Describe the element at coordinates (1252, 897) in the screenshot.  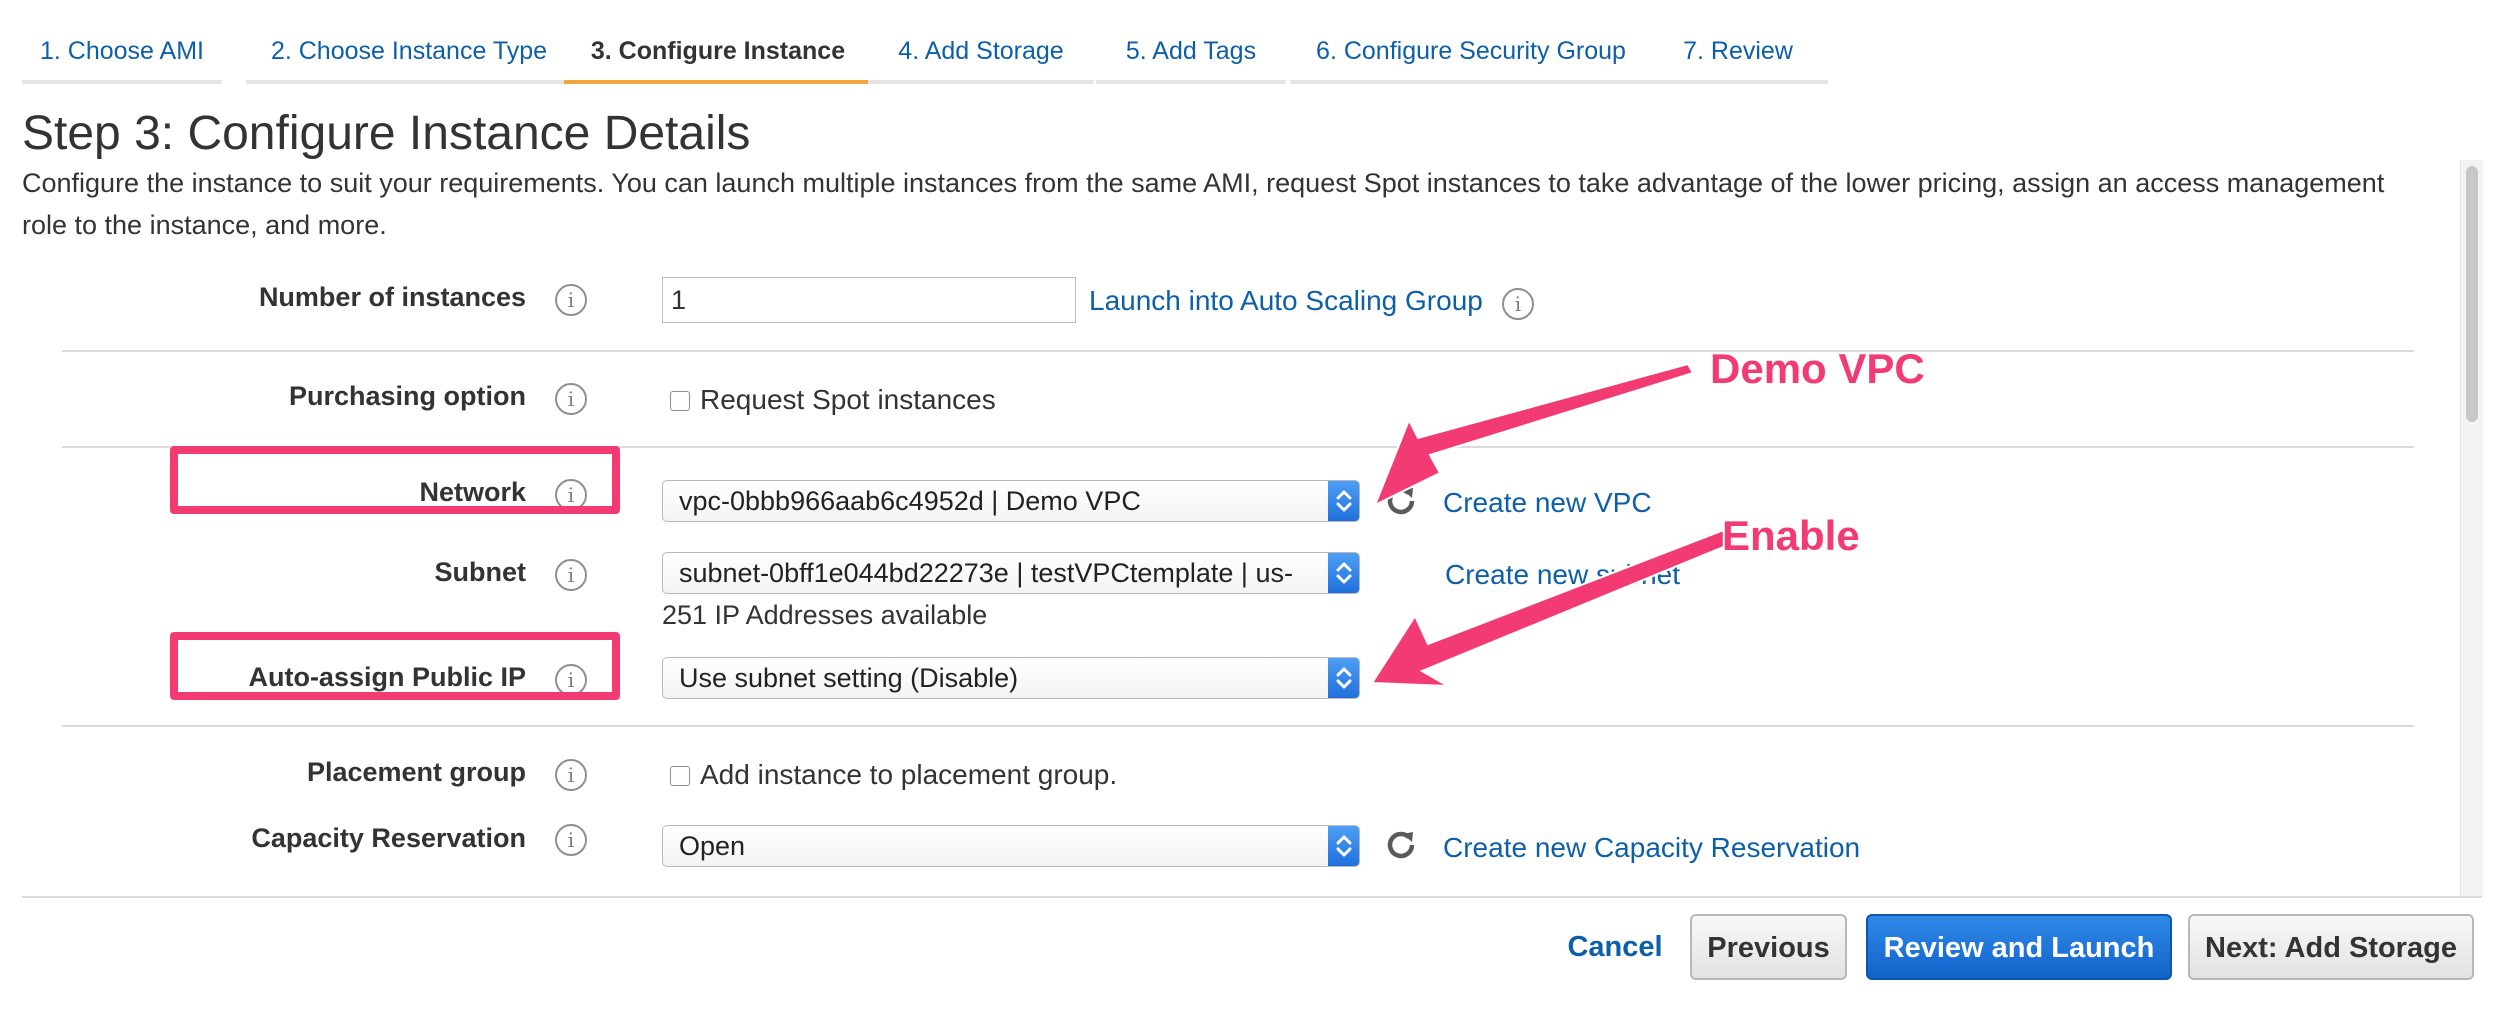
I see `footer-divider` at that location.